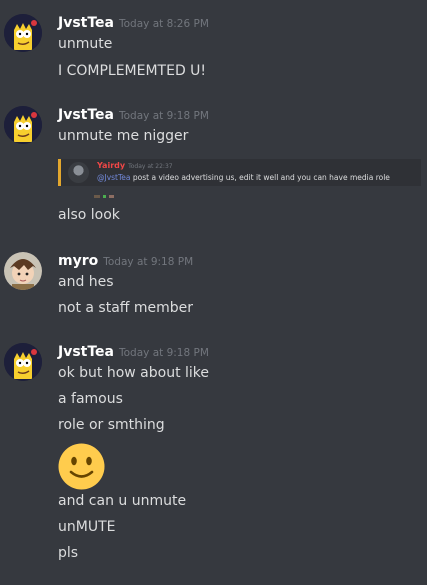  I want to click on embed-image-edge, so click(104, 196).